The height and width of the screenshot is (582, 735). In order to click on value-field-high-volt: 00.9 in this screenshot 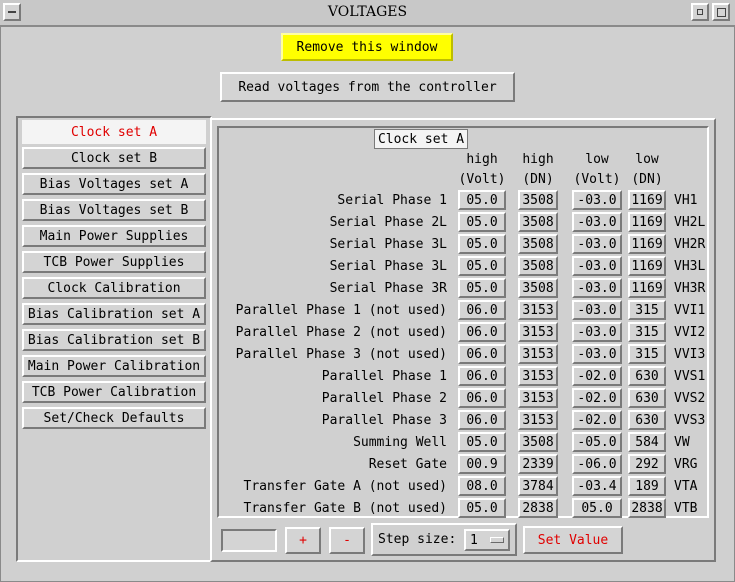, I will do `click(482, 464)`.